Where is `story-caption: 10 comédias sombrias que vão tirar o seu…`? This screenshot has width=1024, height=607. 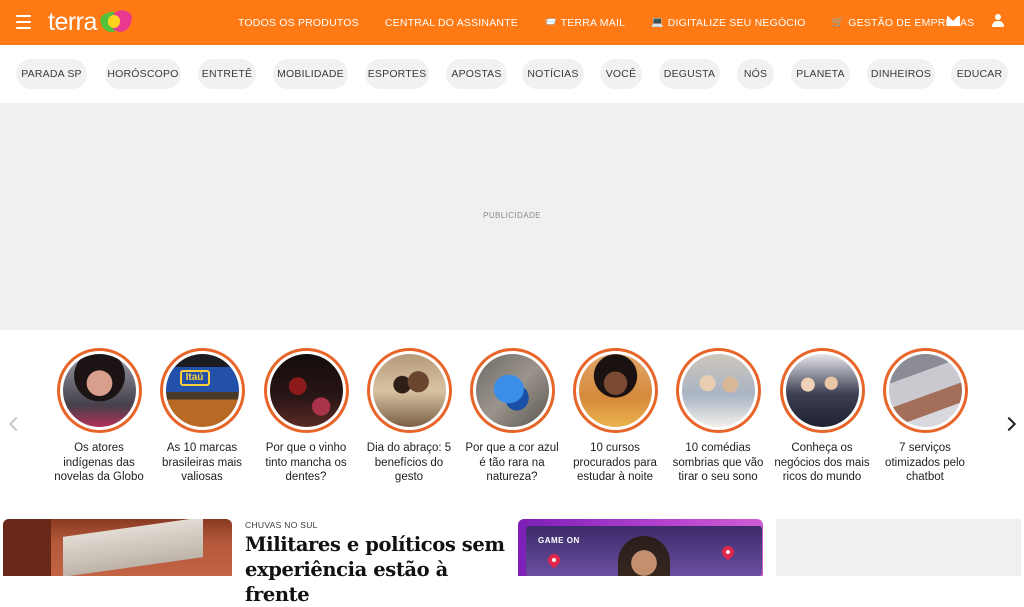
story-caption: 10 comédias sombrias que vão tirar o seu… is located at coordinates (718, 462).